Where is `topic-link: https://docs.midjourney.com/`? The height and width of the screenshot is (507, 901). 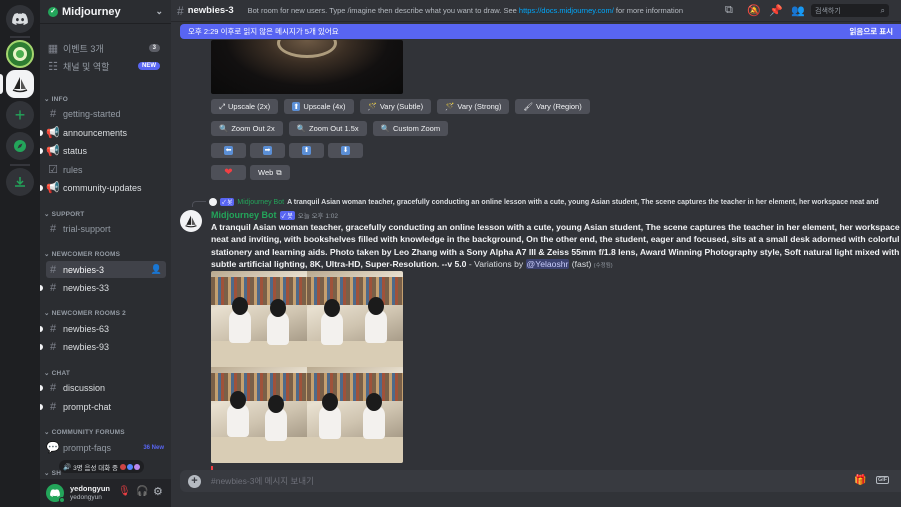 topic-link: https://docs.midjourney.com/ is located at coordinates (566, 10).